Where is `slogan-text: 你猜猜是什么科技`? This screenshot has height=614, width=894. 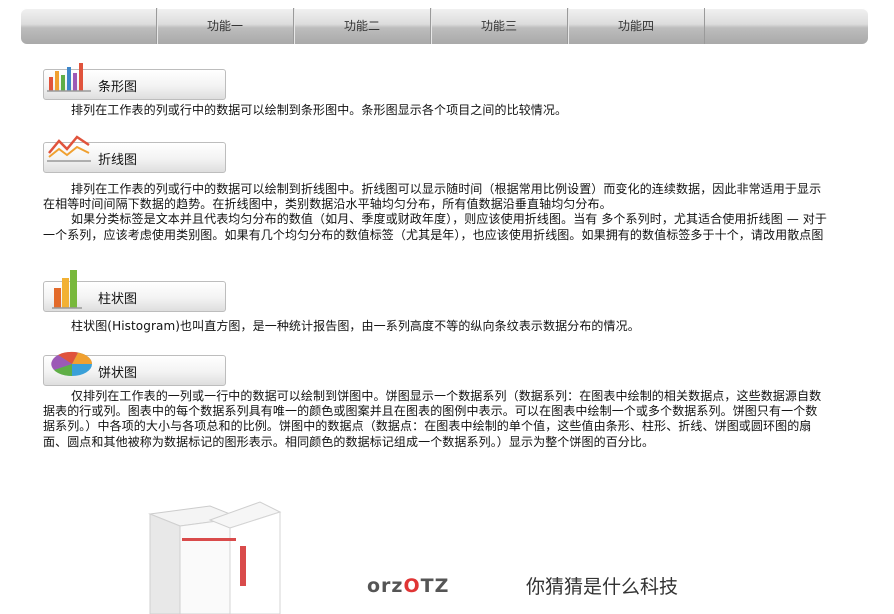 slogan-text: 你猜猜是什么科技 is located at coordinates (602, 587).